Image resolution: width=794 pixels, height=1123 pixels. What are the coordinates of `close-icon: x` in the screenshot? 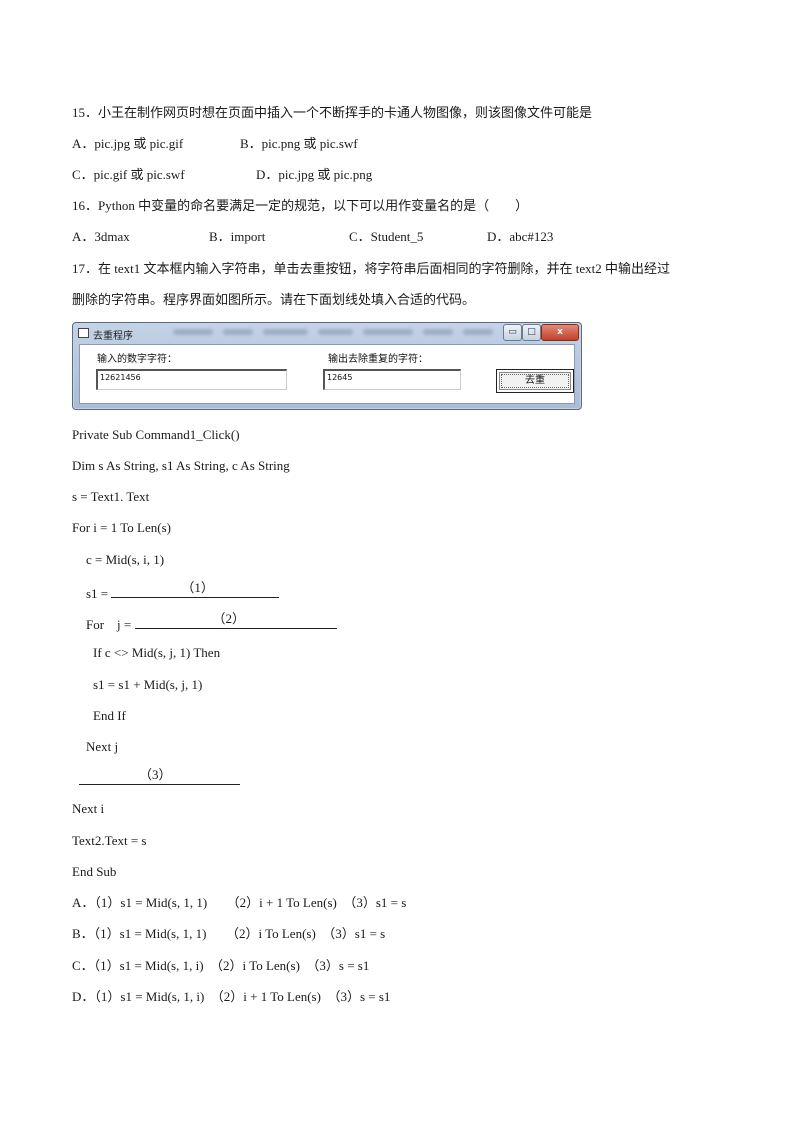 It's located at (560, 332).